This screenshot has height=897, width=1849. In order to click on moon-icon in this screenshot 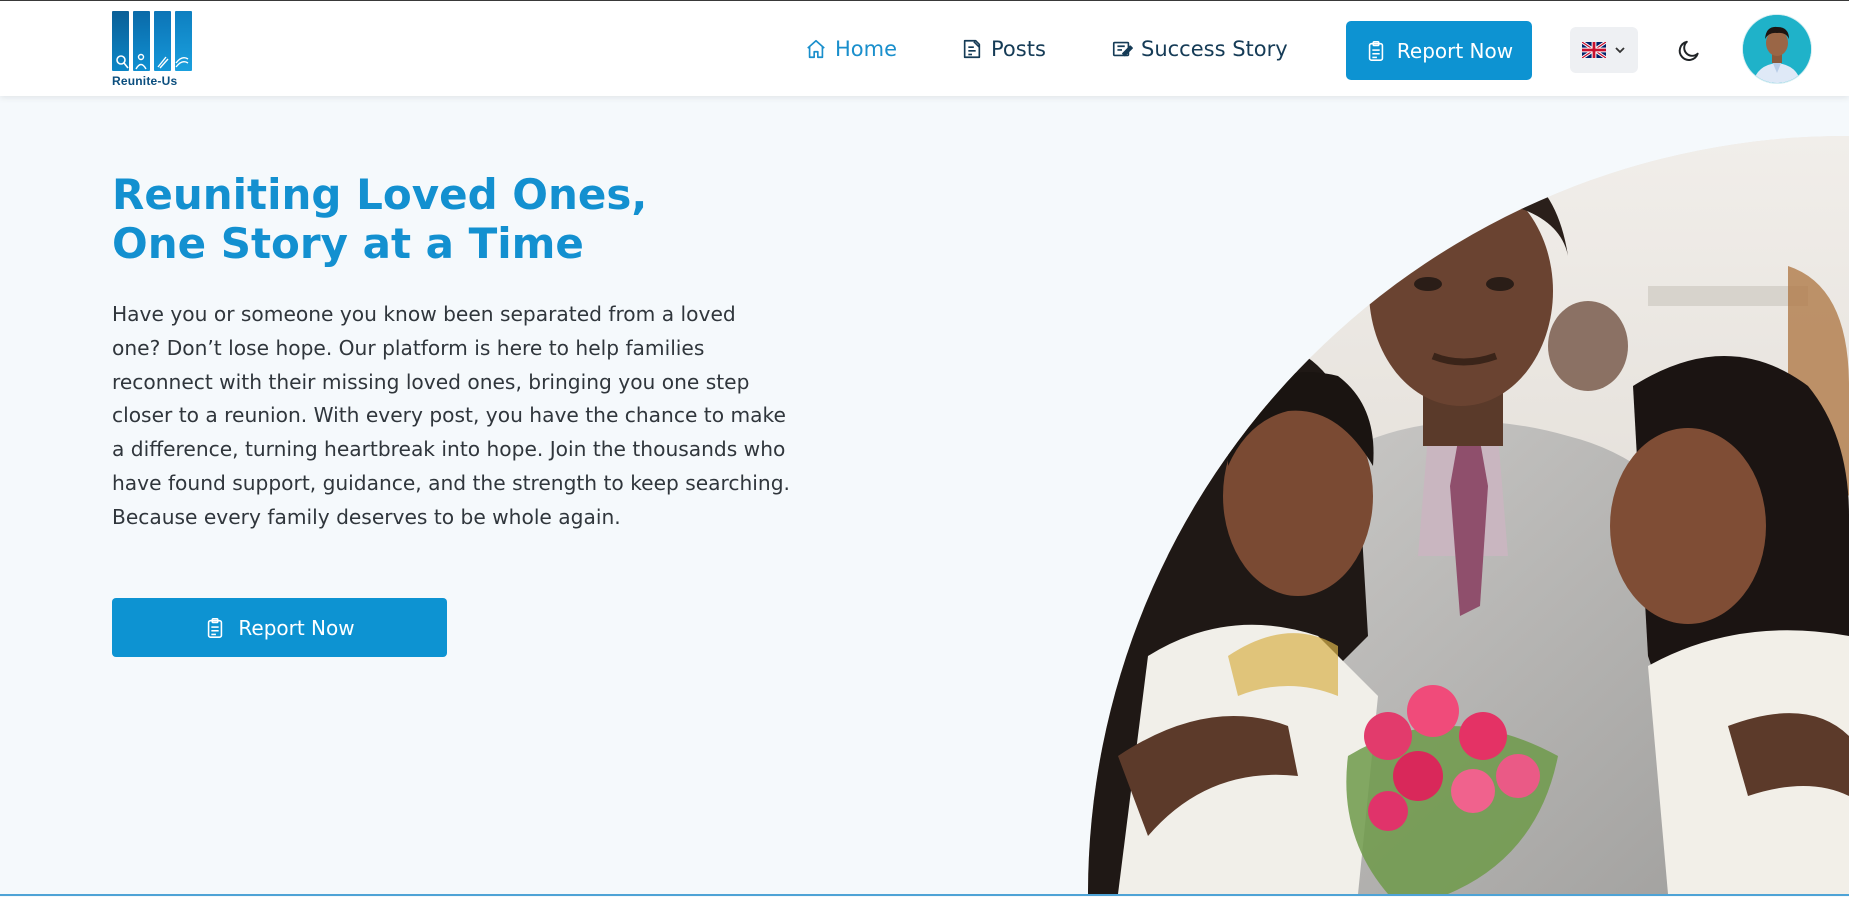, I will do `click(1689, 51)`.